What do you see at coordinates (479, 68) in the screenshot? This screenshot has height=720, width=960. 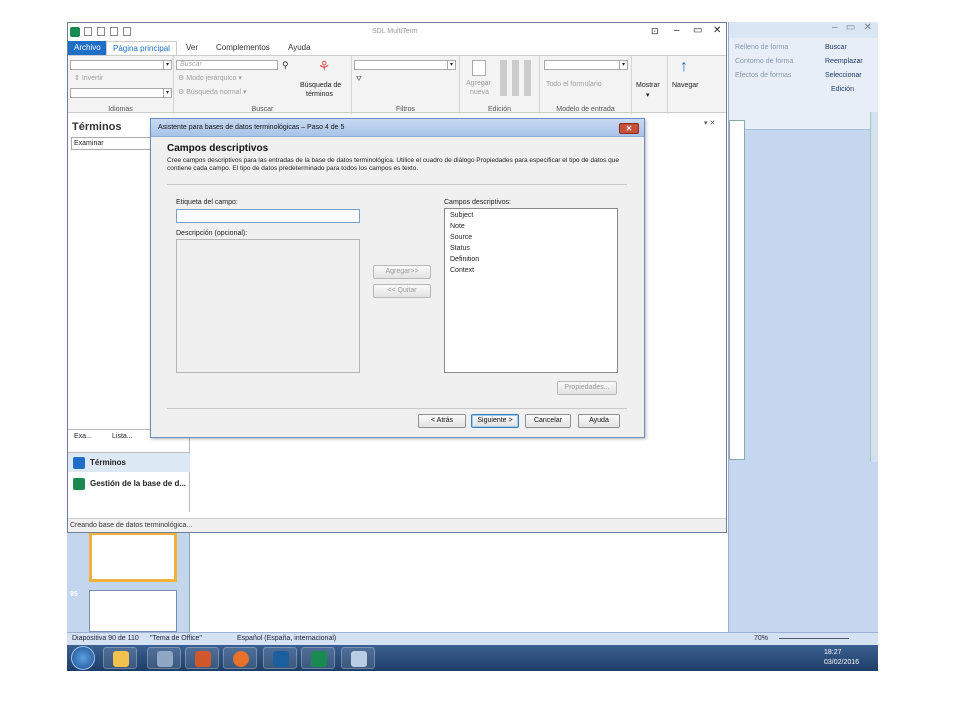 I see `new-entry-icon` at bounding box center [479, 68].